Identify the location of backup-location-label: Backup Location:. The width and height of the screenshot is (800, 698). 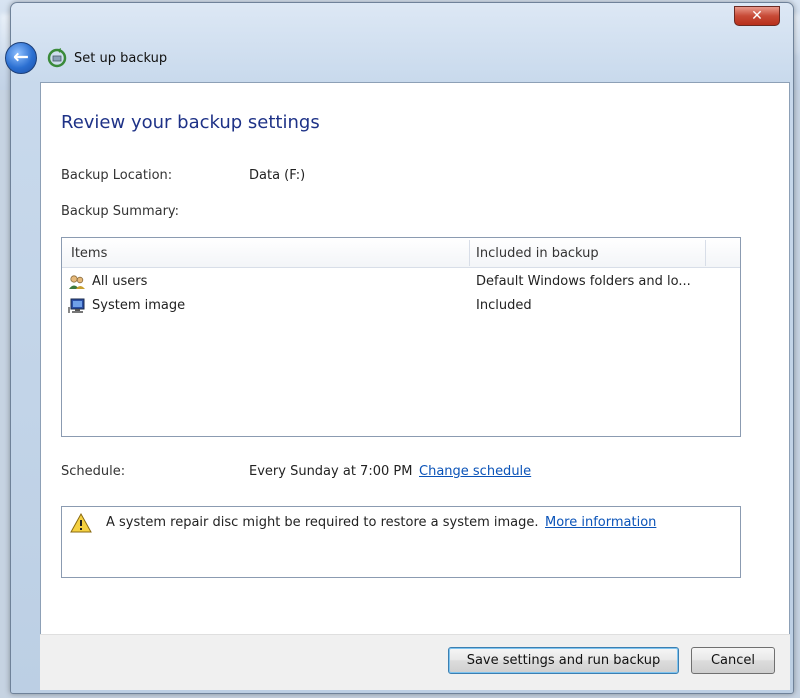
(117, 175).